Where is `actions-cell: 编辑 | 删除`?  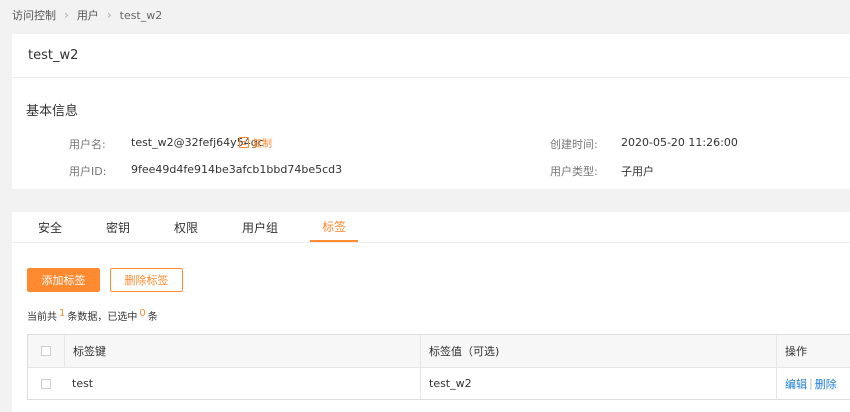
actions-cell: 编辑 | 删除 is located at coordinates (813, 383).